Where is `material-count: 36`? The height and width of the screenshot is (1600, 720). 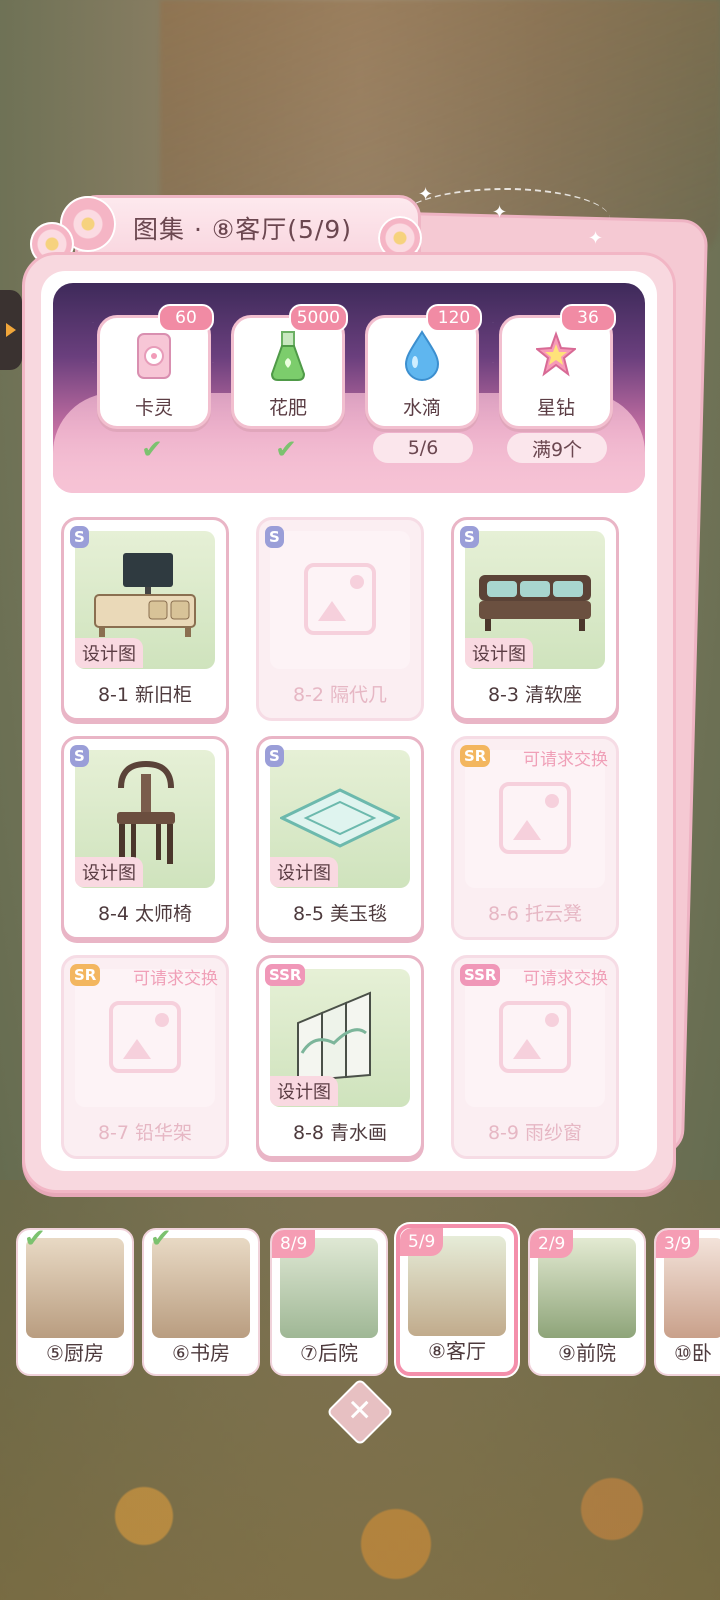
material-count: 36 is located at coordinates (588, 318).